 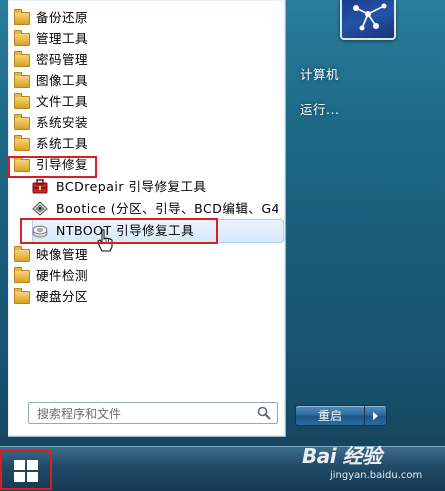 What do you see at coordinates (370, 17) in the screenshot?
I see `avatar-graphic-icon` at bounding box center [370, 17].